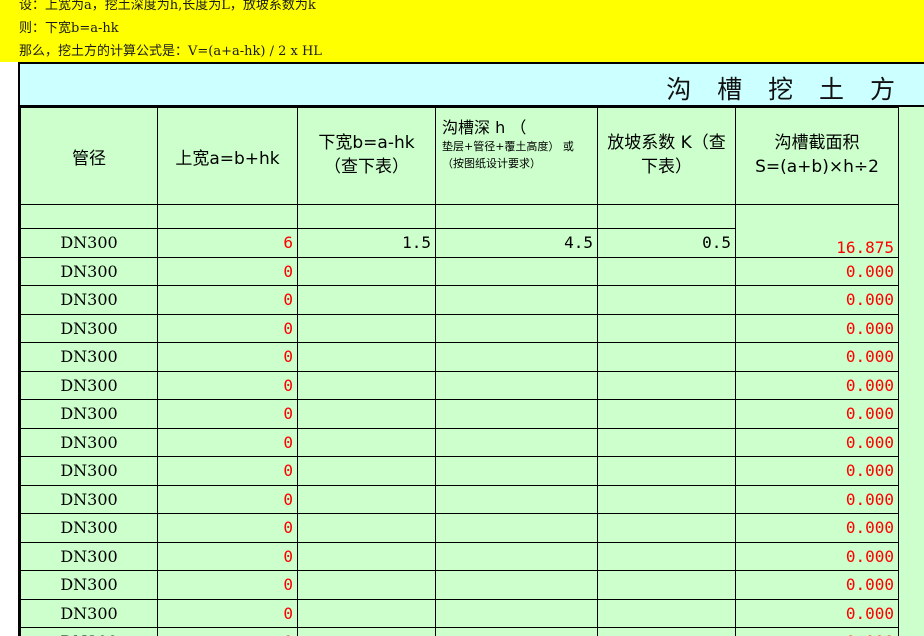  I want to click on header-section-area: 沟槽截面积 S=(a+b)×h÷2, so click(817, 156).